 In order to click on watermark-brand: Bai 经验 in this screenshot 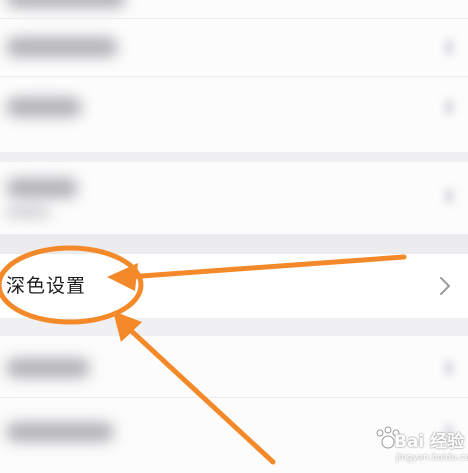, I will do `click(429, 442)`.